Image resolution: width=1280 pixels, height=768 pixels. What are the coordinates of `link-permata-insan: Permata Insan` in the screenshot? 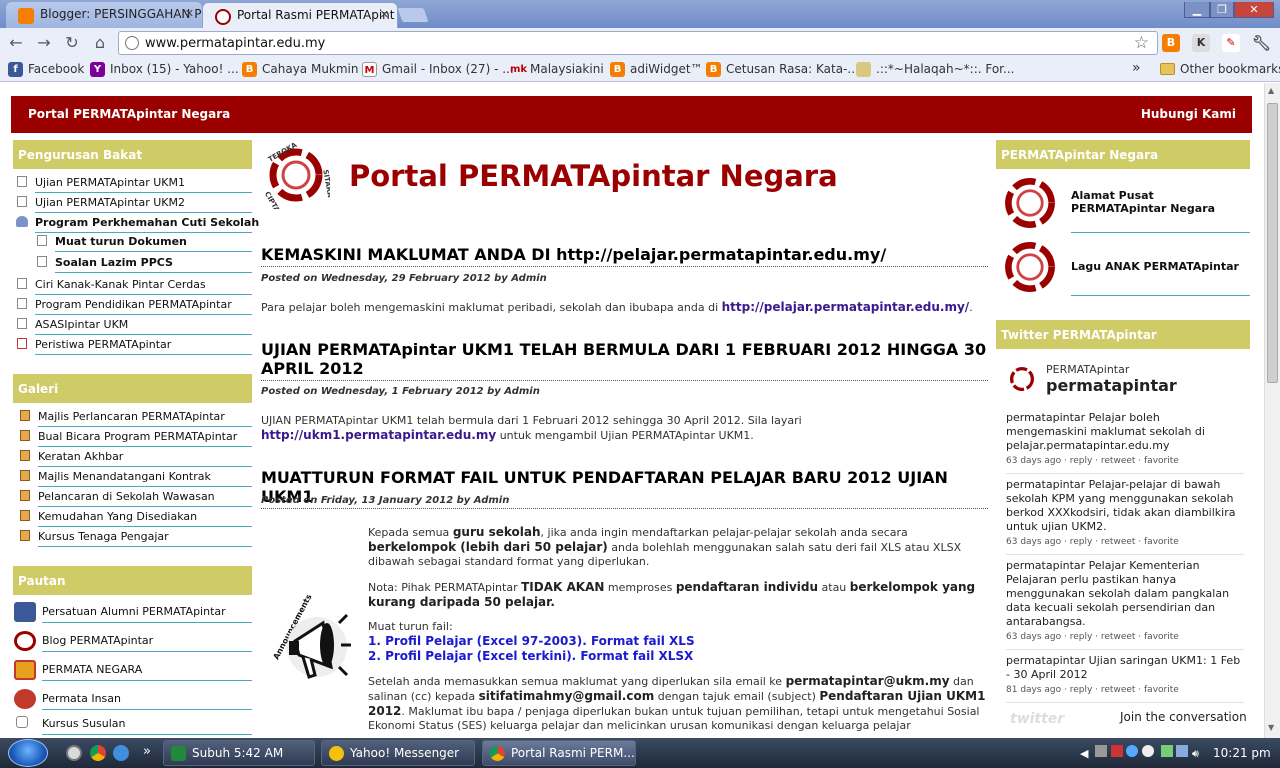 It's located at (133, 699).